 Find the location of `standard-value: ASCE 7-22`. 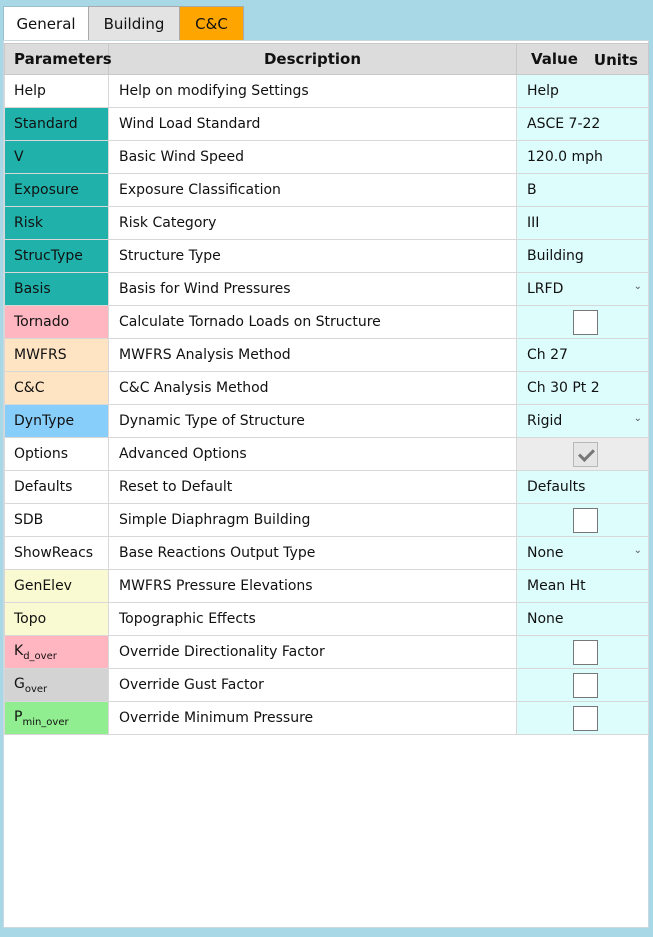

standard-value: ASCE 7-22 is located at coordinates (582, 124).